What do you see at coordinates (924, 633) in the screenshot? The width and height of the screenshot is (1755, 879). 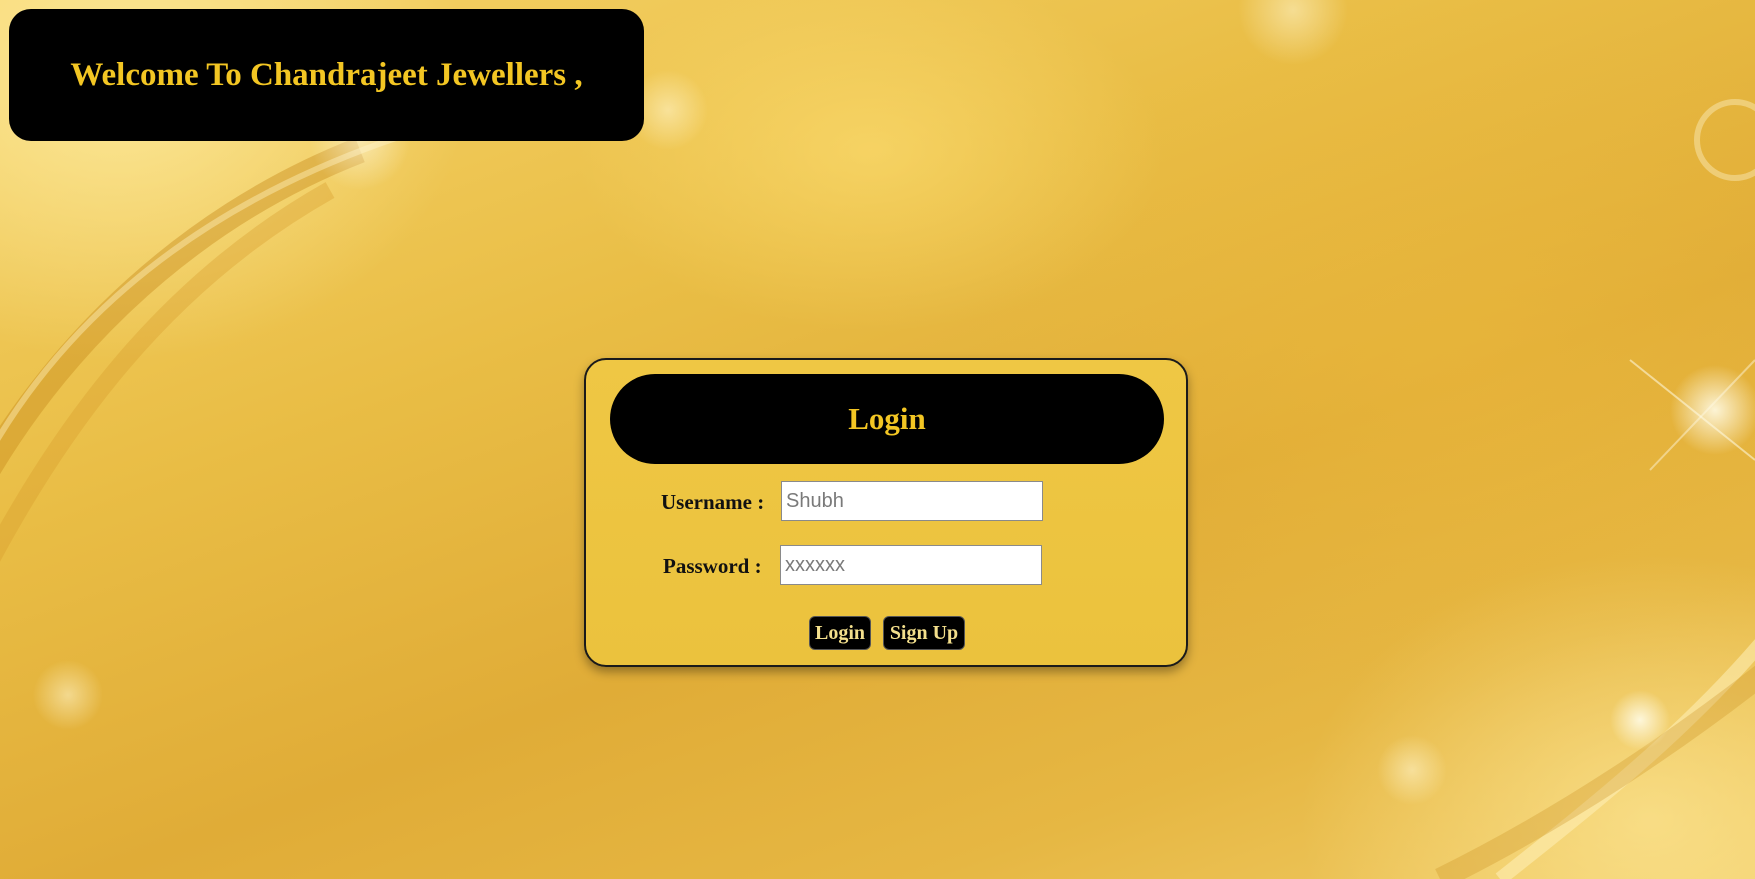 I see `signup-button: Sign Up` at bounding box center [924, 633].